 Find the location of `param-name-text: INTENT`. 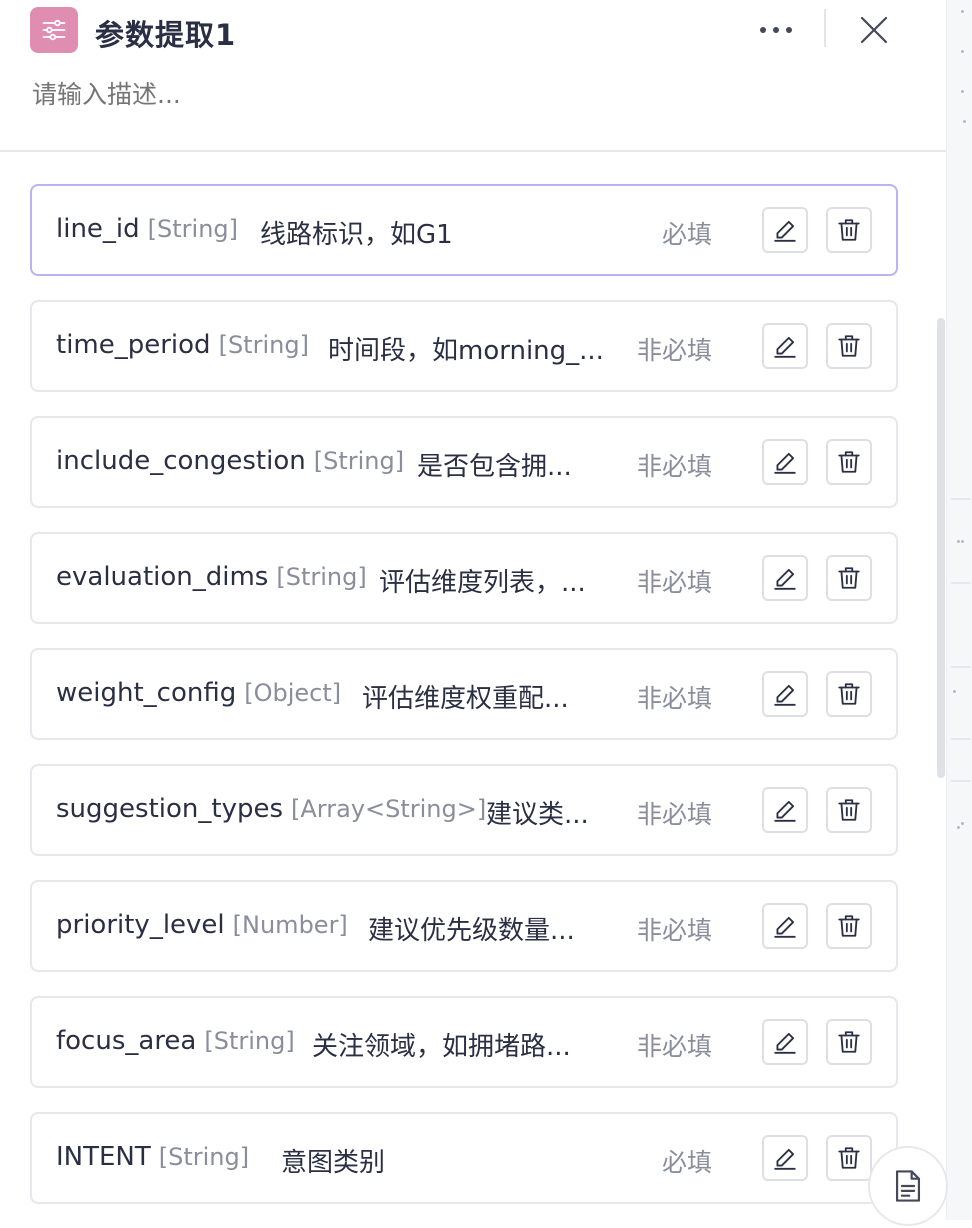

param-name-text: INTENT is located at coordinates (103, 1157).